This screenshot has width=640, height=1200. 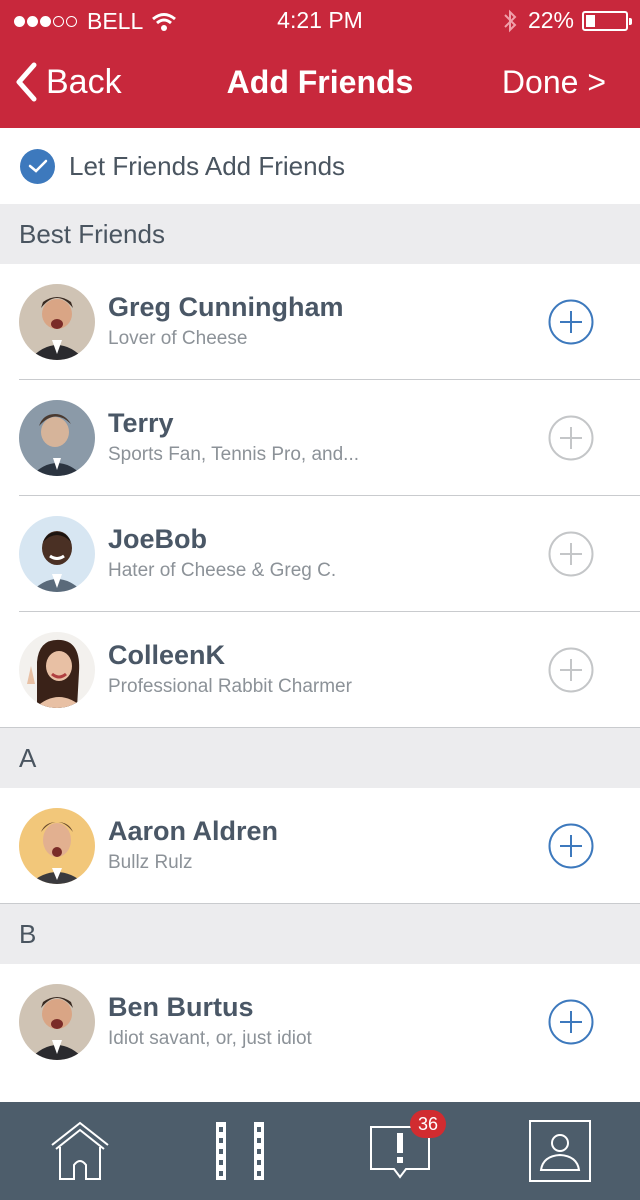 I want to click on status-bar: BELL 4:21 PM 22%, so click(x=320, y=20).